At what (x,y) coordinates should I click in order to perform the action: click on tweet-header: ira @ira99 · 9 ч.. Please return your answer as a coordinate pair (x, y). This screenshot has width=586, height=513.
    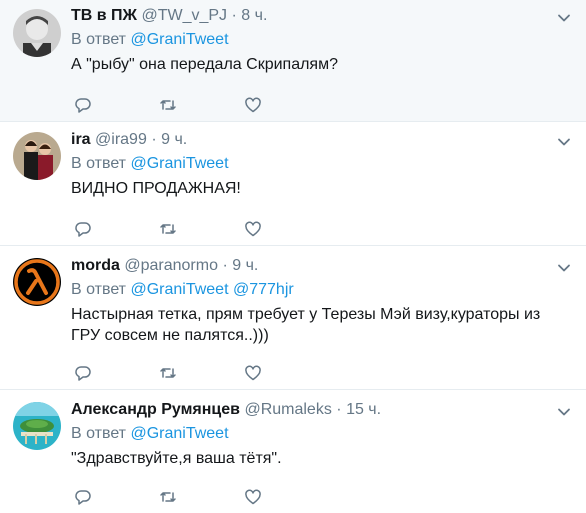
    Looking at the image, I should click on (321, 140).